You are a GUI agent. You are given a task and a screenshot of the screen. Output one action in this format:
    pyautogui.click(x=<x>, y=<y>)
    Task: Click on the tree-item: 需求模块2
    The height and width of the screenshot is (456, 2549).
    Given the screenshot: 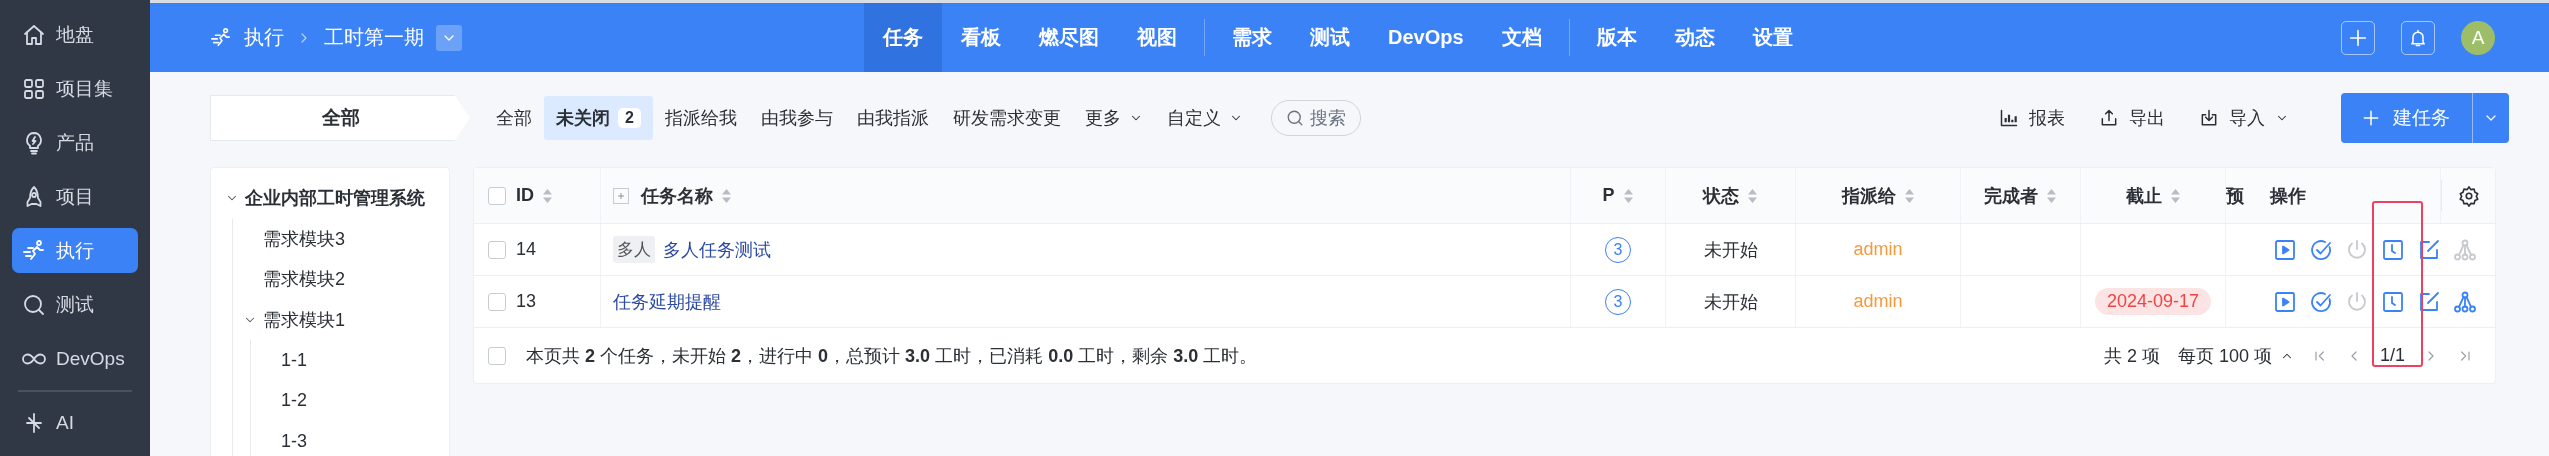 What is the action you would take?
    pyautogui.click(x=304, y=279)
    